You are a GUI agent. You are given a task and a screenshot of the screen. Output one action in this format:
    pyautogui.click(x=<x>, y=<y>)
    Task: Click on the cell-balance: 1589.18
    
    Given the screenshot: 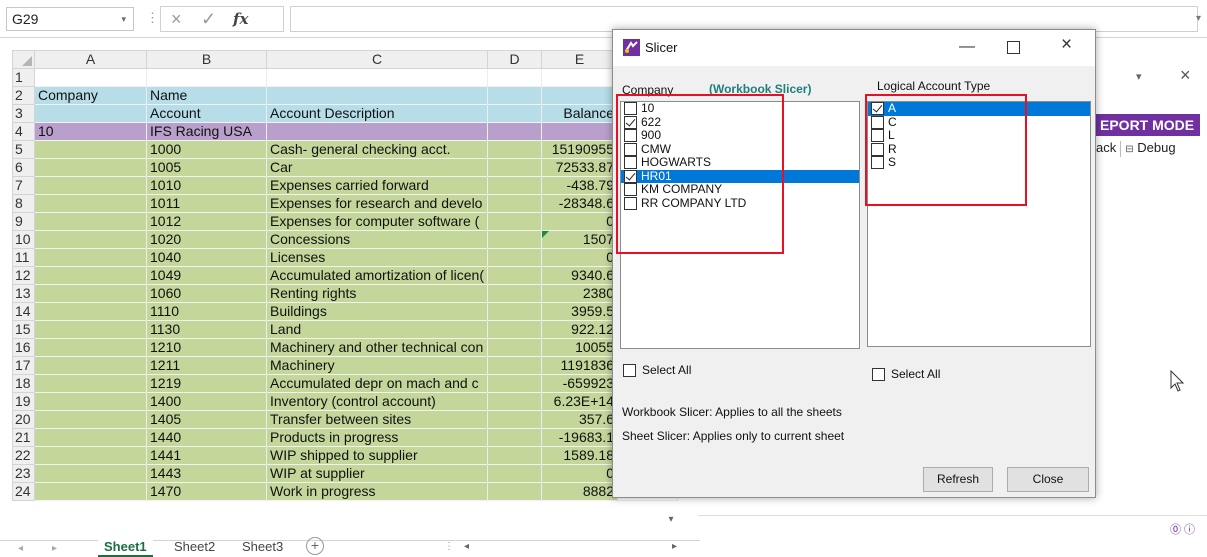 What is the action you would take?
    pyautogui.click(x=579, y=455)
    